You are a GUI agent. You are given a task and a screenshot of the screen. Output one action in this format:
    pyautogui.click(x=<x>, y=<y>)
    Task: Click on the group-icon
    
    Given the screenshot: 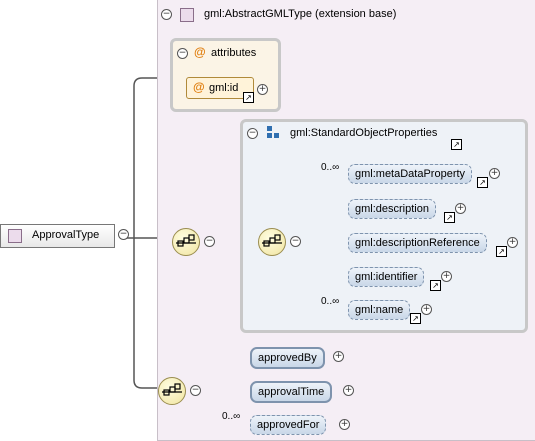 What is the action you would take?
    pyautogui.click(x=273, y=132)
    